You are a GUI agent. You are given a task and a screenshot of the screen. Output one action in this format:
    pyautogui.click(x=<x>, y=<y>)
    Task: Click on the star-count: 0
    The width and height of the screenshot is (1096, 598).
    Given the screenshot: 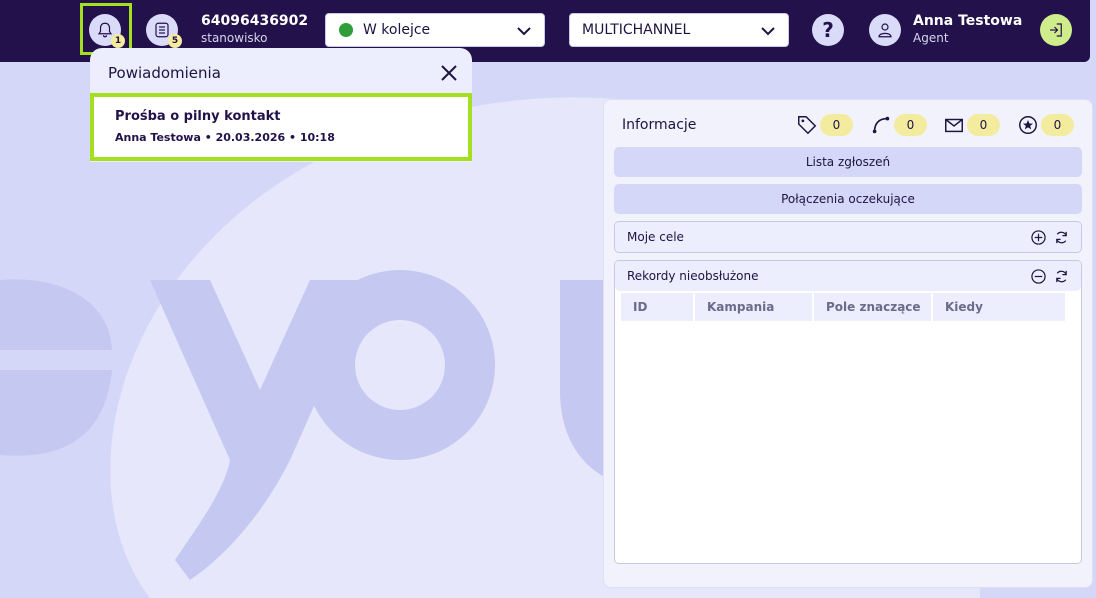 What is the action you would take?
    pyautogui.click(x=1057, y=125)
    